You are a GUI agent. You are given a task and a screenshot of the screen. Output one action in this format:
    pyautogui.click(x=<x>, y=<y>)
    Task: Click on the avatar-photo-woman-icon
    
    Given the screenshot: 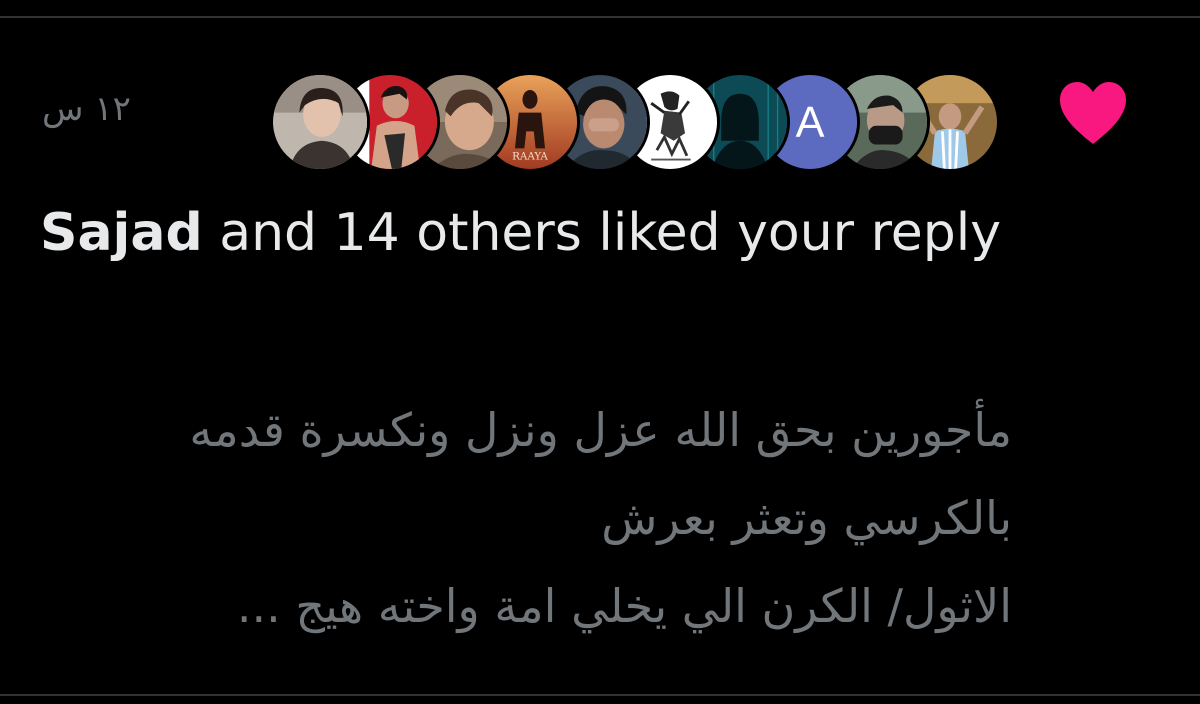 What is the action you would take?
    pyautogui.click(x=320, y=122)
    